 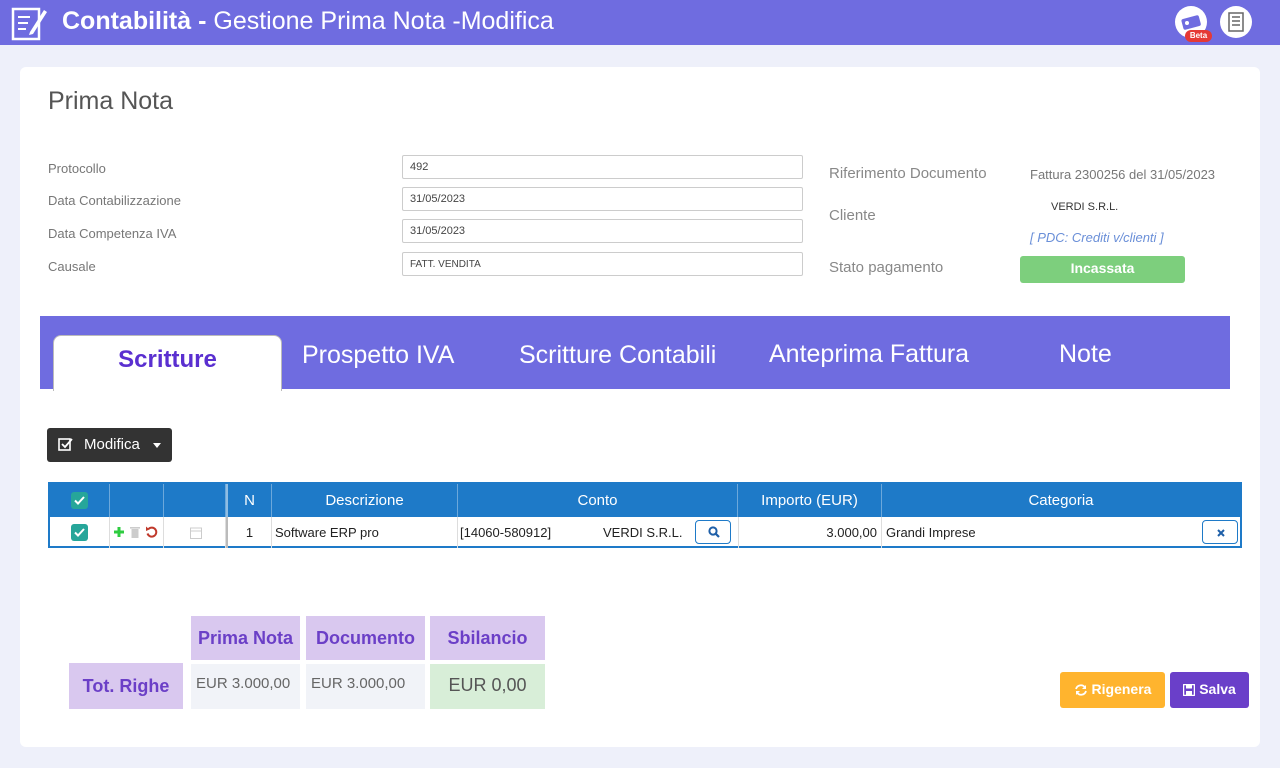 I want to click on row-actions-cell, so click(x=137, y=532).